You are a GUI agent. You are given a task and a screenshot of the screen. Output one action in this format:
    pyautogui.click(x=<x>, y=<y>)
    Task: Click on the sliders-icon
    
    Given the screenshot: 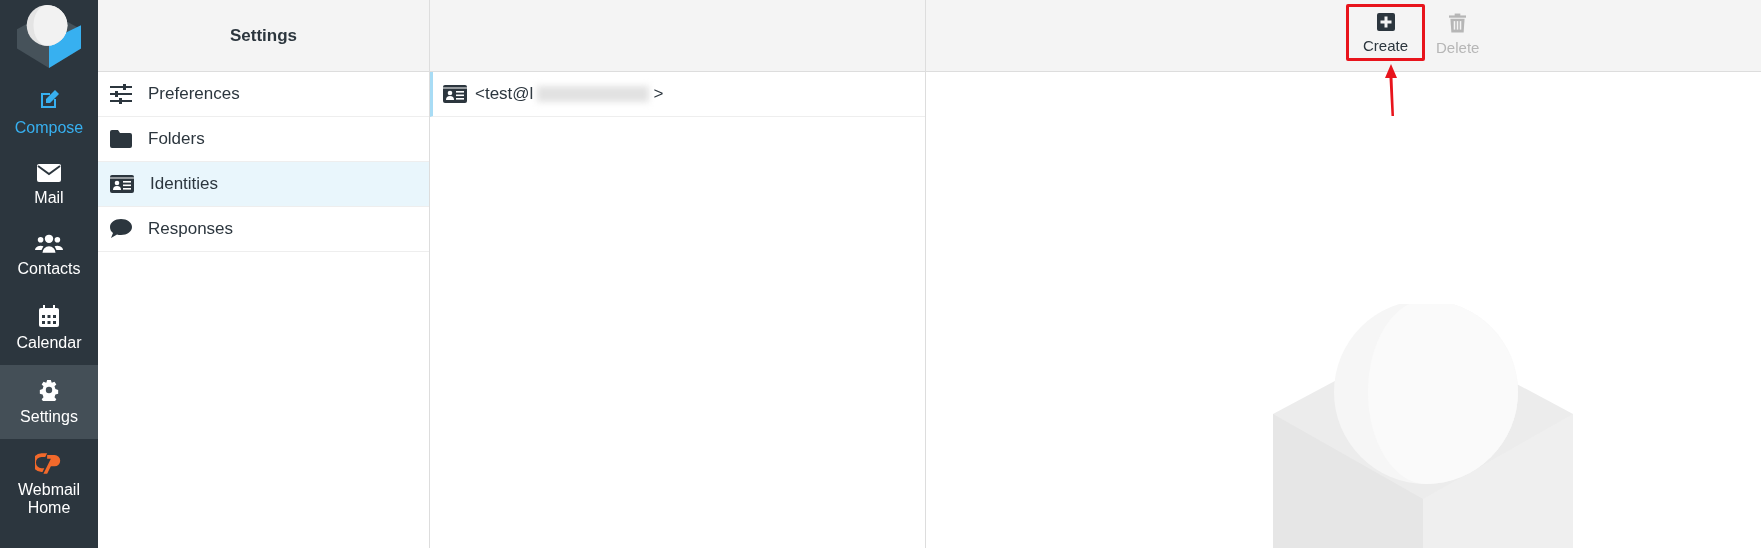 What is the action you would take?
    pyautogui.click(x=121, y=94)
    